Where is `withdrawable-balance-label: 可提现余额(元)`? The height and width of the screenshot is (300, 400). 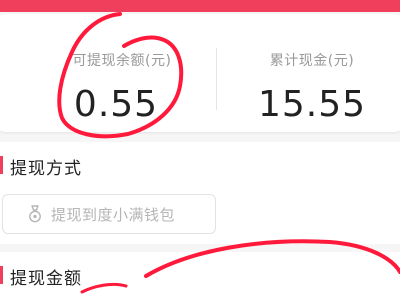 withdrawable-balance-label: 可提现余额(元) is located at coordinates (122, 61).